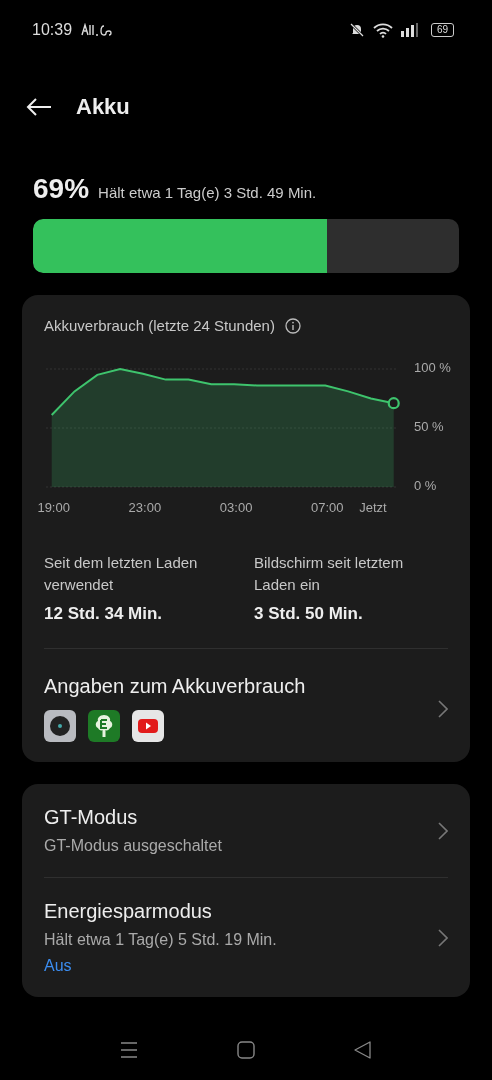 The width and height of the screenshot is (492, 1080). Describe the element at coordinates (425, 485) in the screenshot. I see `y-axis-label: 0 %` at that location.